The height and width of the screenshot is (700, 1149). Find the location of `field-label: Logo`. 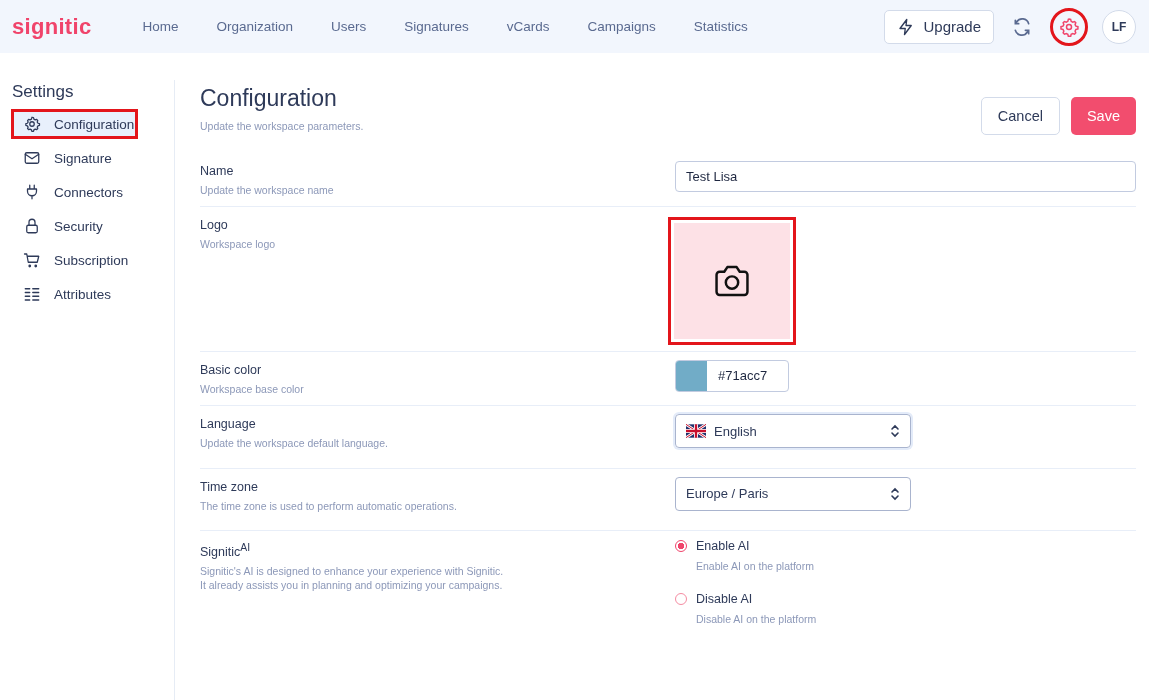

field-label: Logo is located at coordinates (214, 225).